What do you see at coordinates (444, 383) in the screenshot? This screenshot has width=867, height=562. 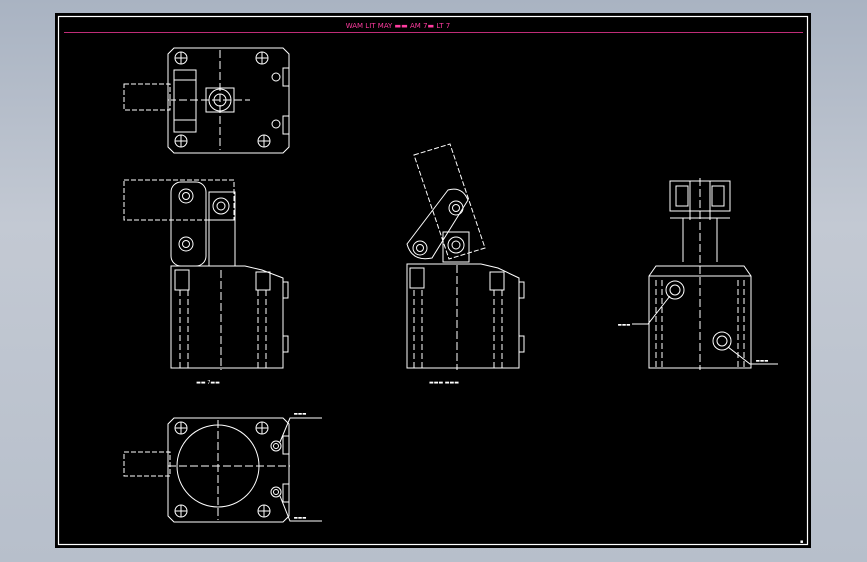 I see `view-label-open: ▬▬▬ ▬▬▬` at bounding box center [444, 383].